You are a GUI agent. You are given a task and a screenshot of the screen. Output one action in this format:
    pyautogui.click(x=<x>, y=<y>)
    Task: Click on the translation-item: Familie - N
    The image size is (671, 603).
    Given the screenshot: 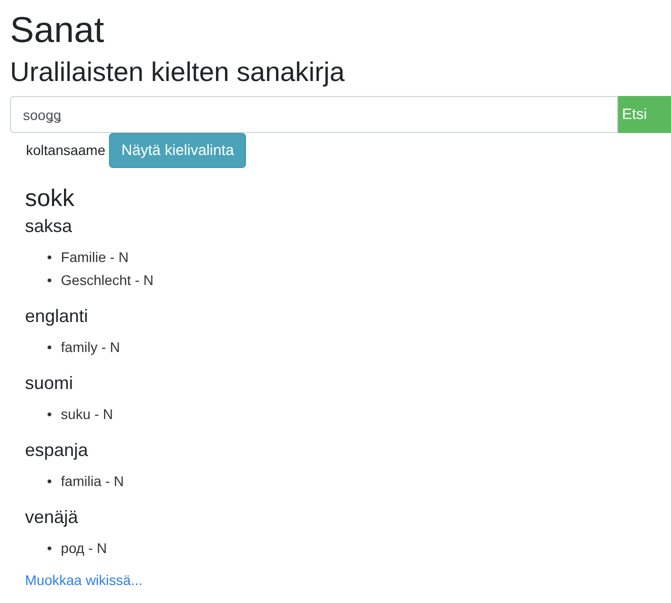 What is the action you would take?
    pyautogui.click(x=94, y=257)
    